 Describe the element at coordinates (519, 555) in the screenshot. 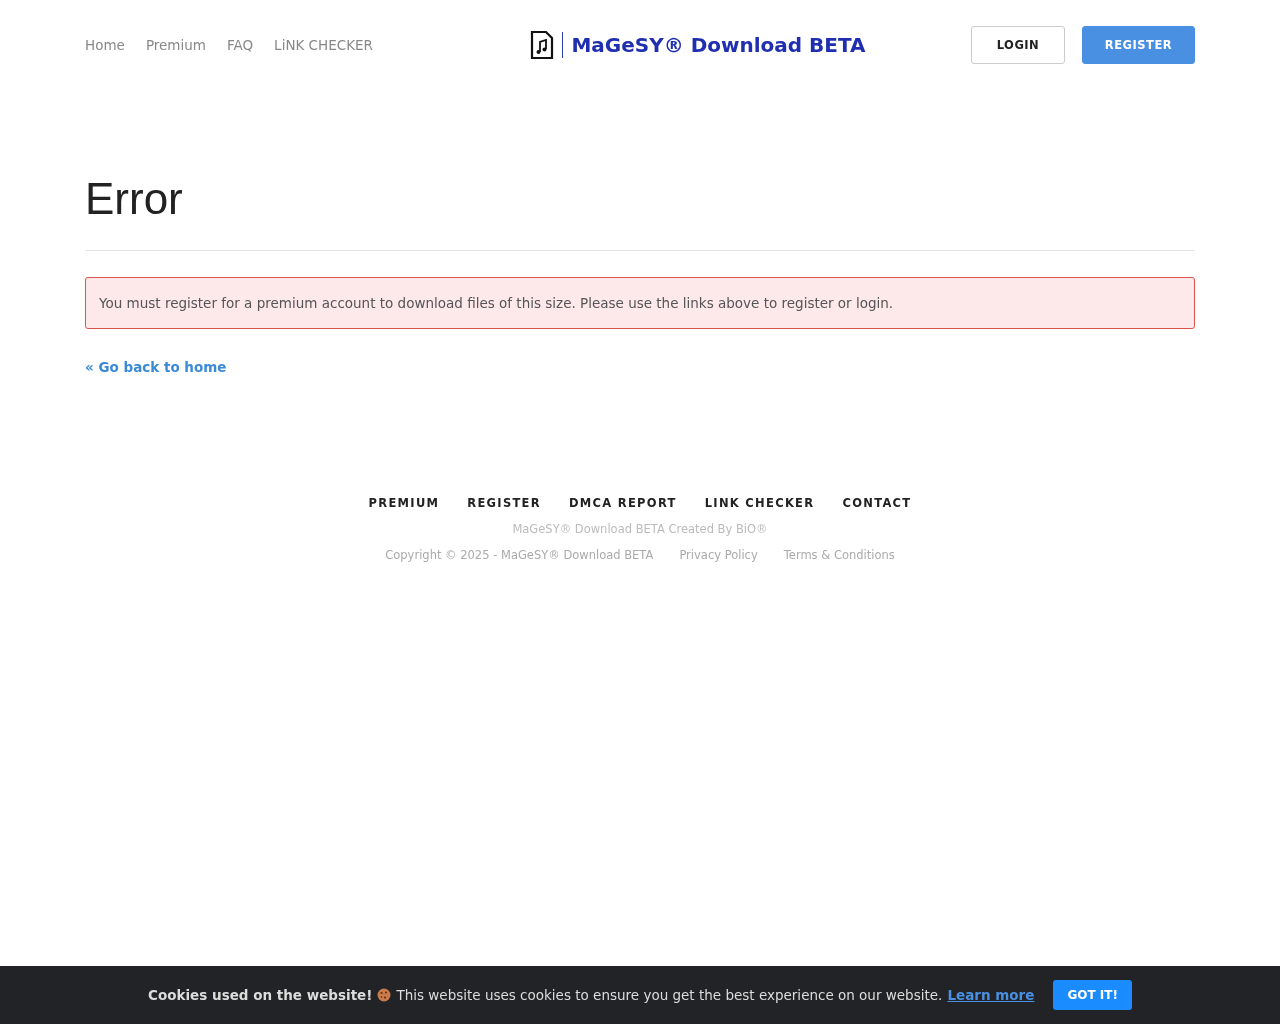

I see `copyright-text: Copyright © 2025 - MaGeSY® Download BETA` at that location.